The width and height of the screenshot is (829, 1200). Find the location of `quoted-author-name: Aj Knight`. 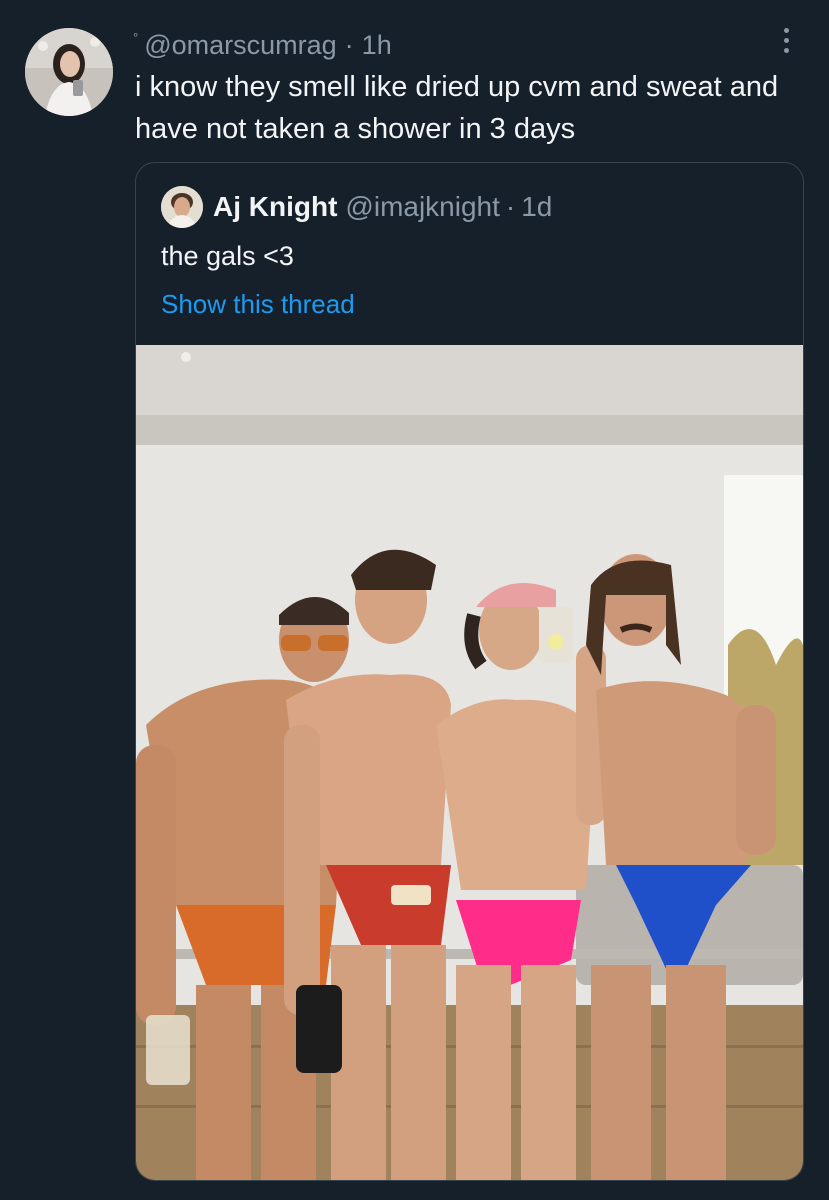

quoted-author-name: Aj Knight is located at coordinates (275, 207).